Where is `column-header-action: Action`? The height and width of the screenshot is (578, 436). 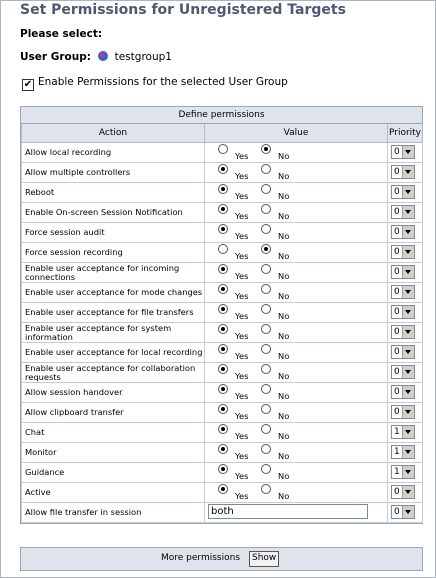 column-header-action: Action is located at coordinates (113, 133).